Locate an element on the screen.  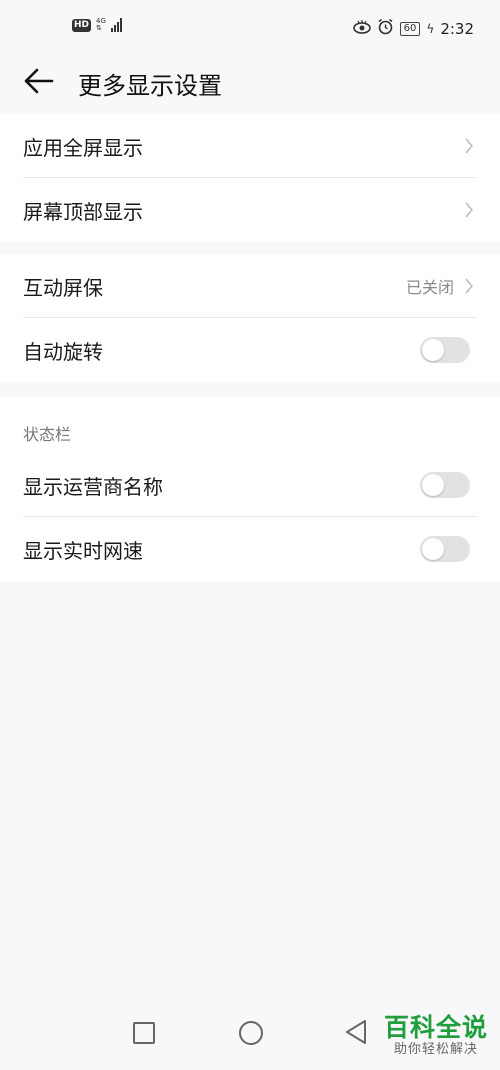
setting-label: 应用全屏显示 is located at coordinates (83, 147).